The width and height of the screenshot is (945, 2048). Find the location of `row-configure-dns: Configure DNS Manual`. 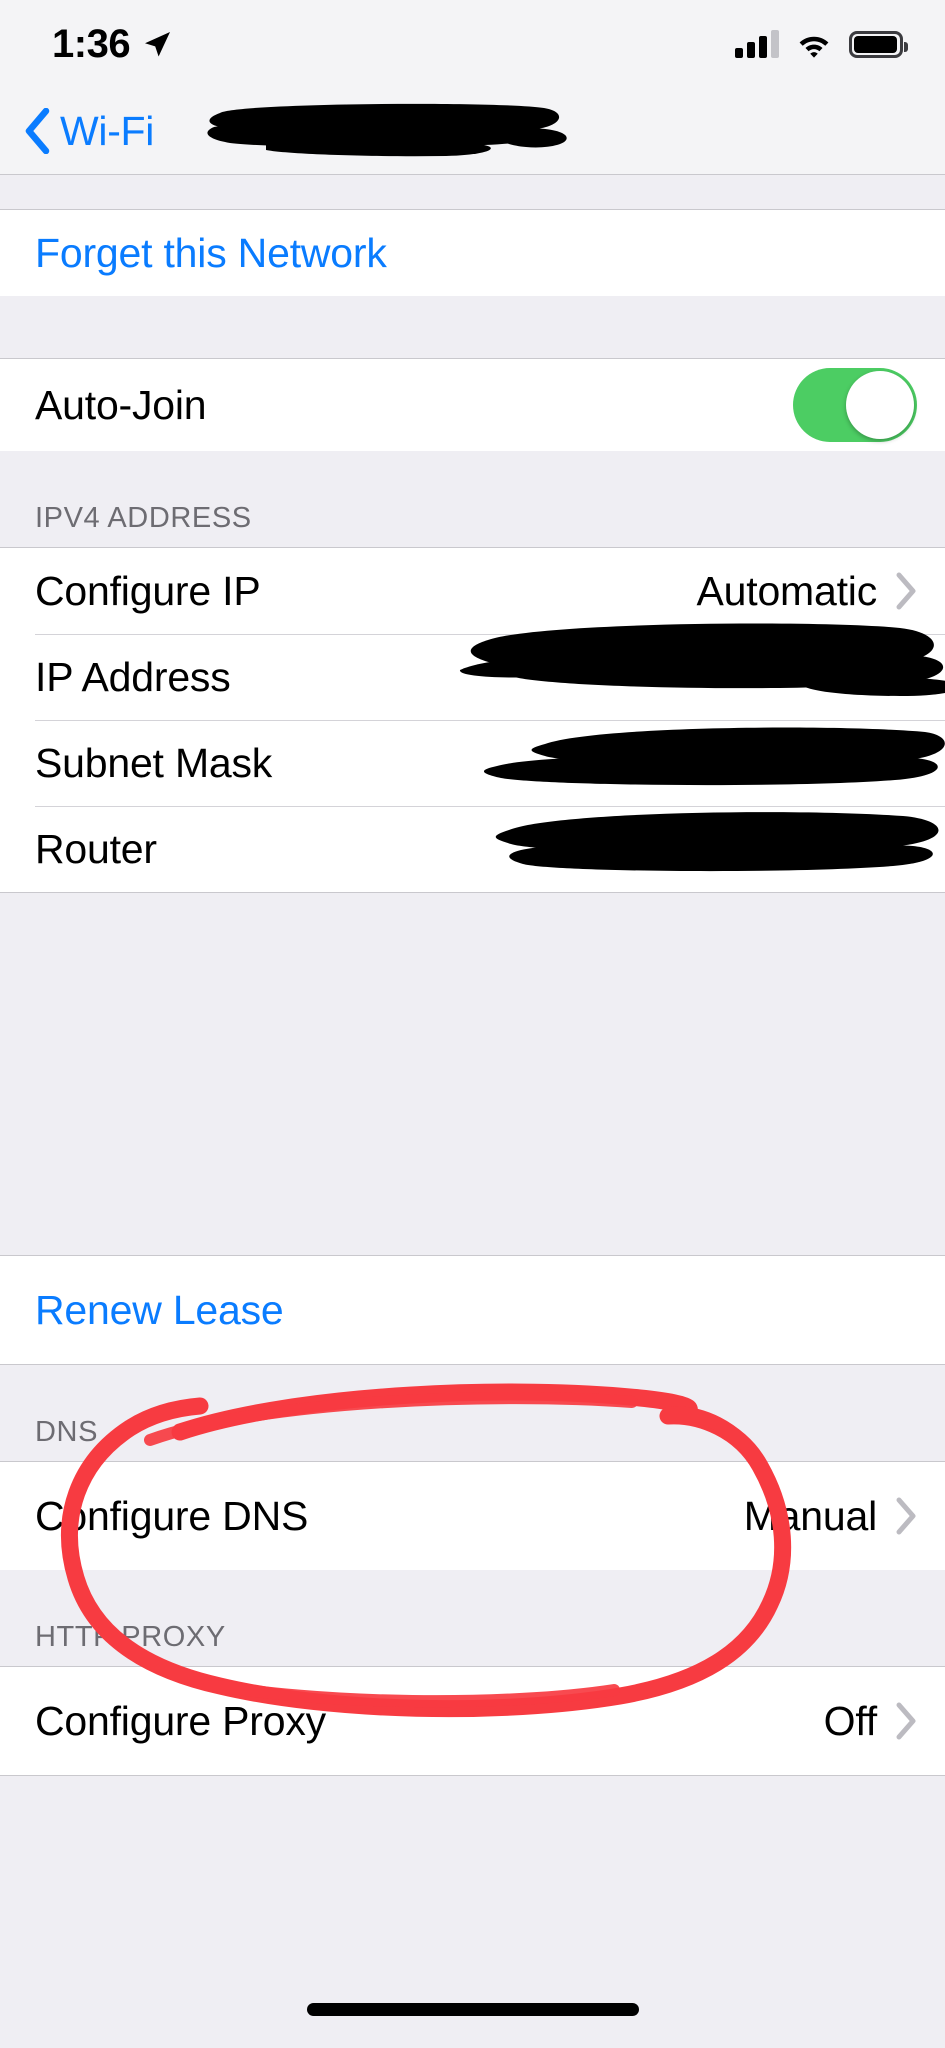

row-configure-dns: Configure DNS Manual is located at coordinates (472, 1516).